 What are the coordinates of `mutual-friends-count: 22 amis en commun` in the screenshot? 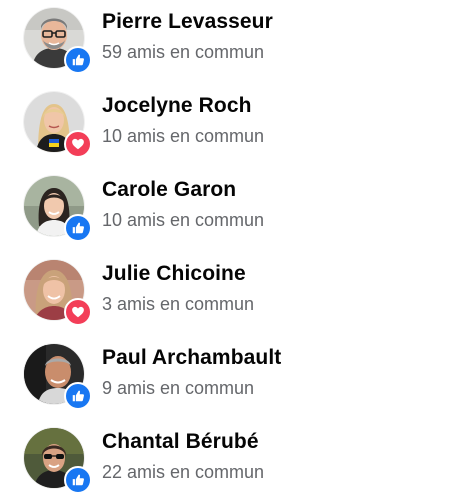 It's located at (183, 472).